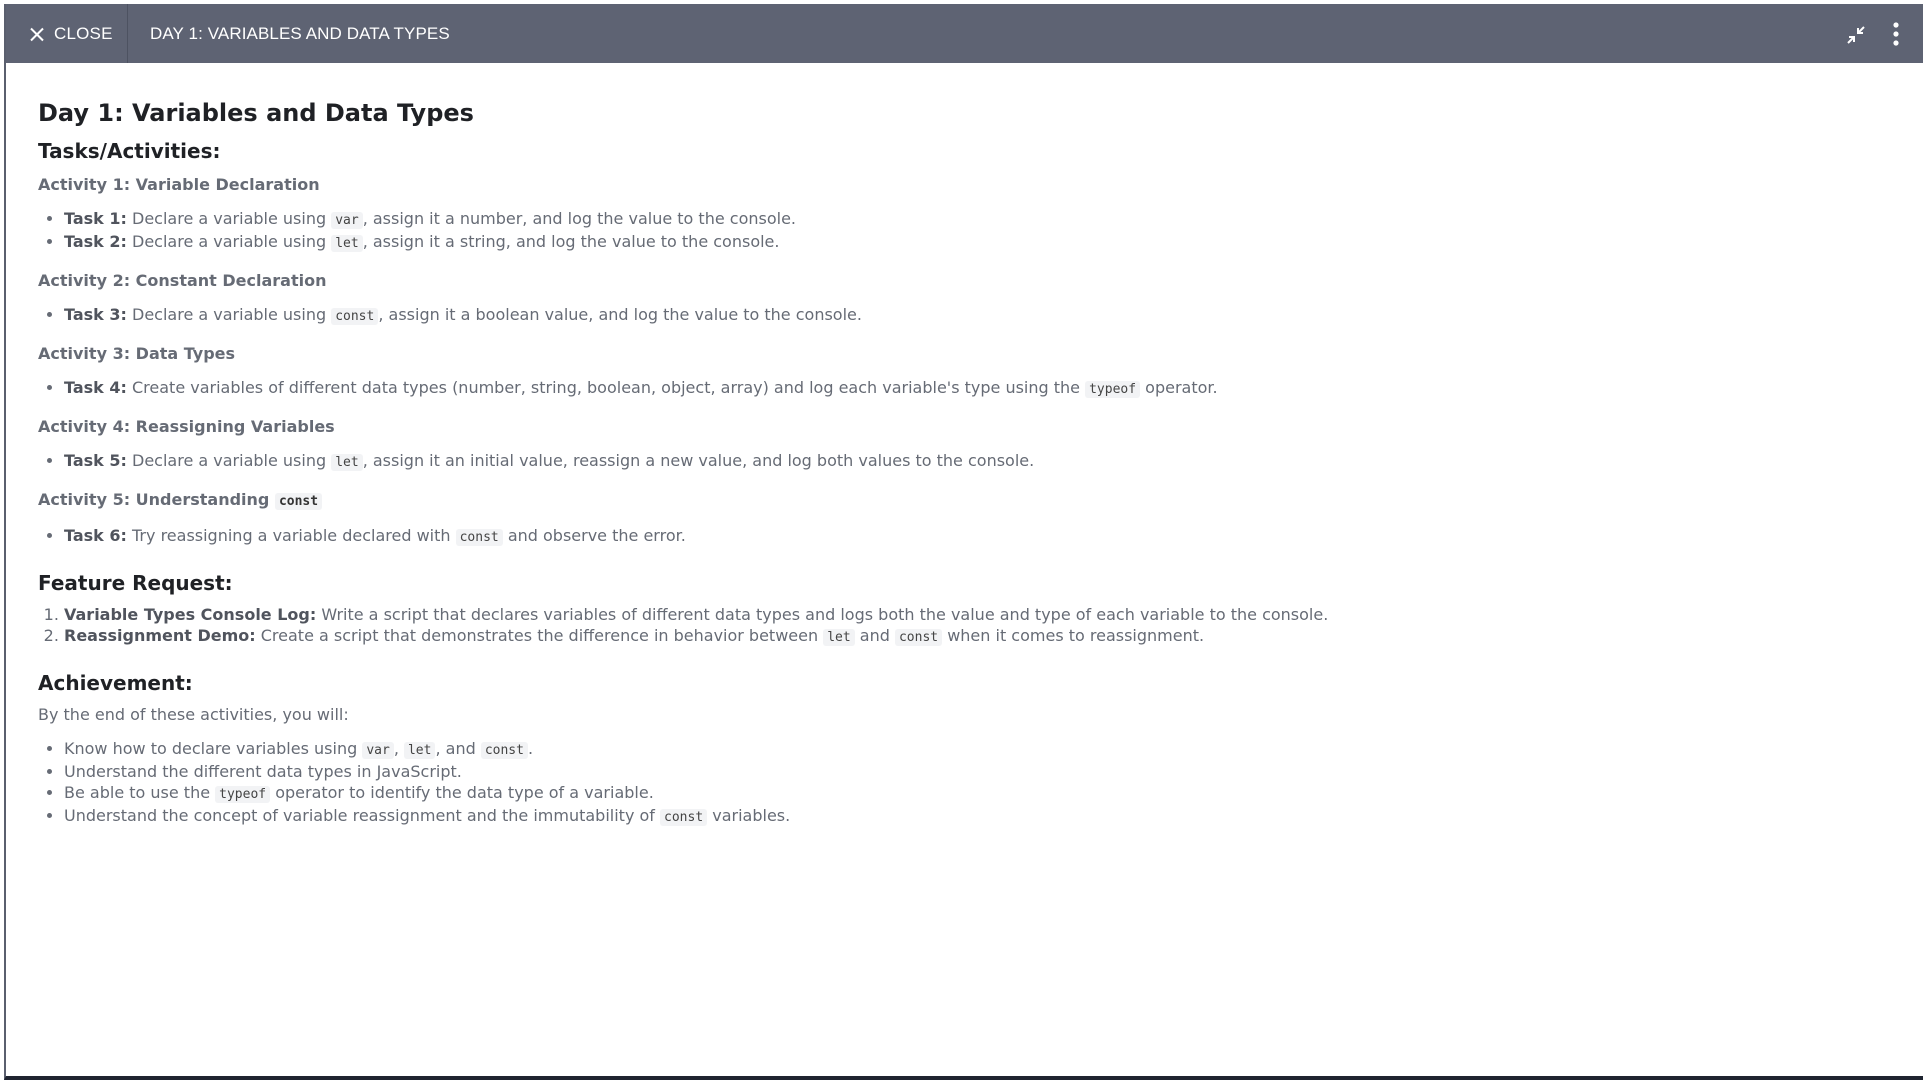 The height and width of the screenshot is (1086, 1927). I want to click on task-label: Task 5:, so click(95, 460).